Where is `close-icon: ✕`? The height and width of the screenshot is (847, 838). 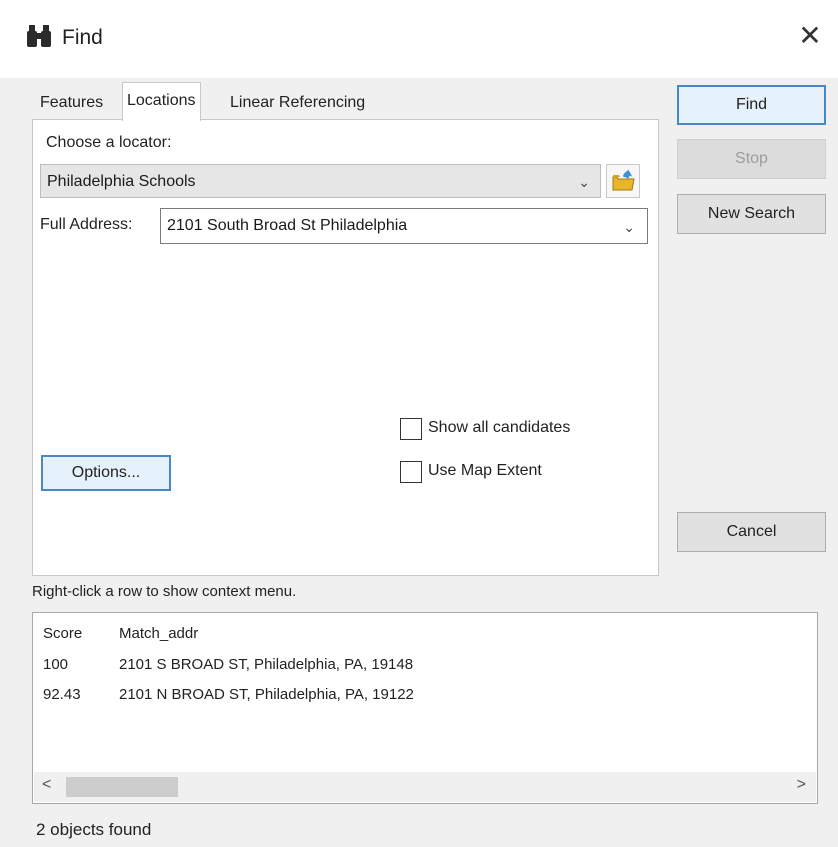 close-icon: ✕ is located at coordinates (810, 35).